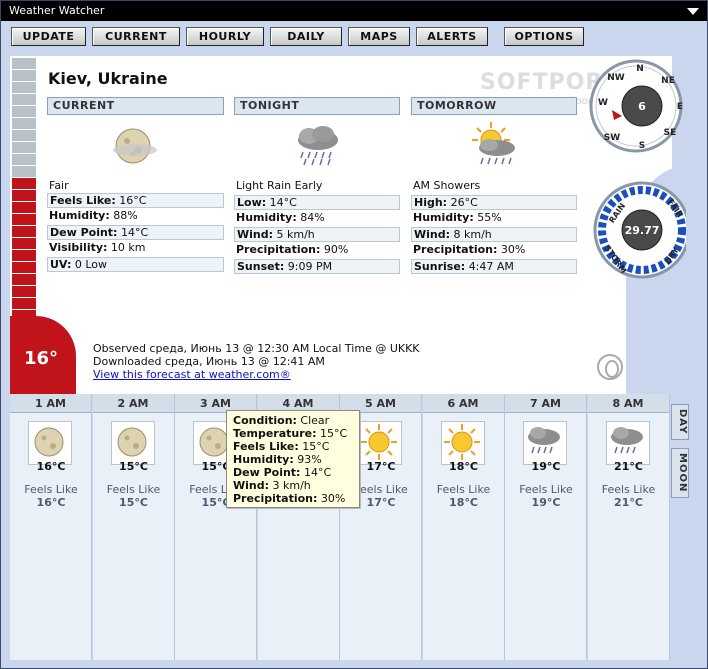 The width and height of the screenshot is (708, 669). I want to click on downloaded-time: Downloaded среда, Июнь 13 @ 12:41 AM, so click(209, 361).